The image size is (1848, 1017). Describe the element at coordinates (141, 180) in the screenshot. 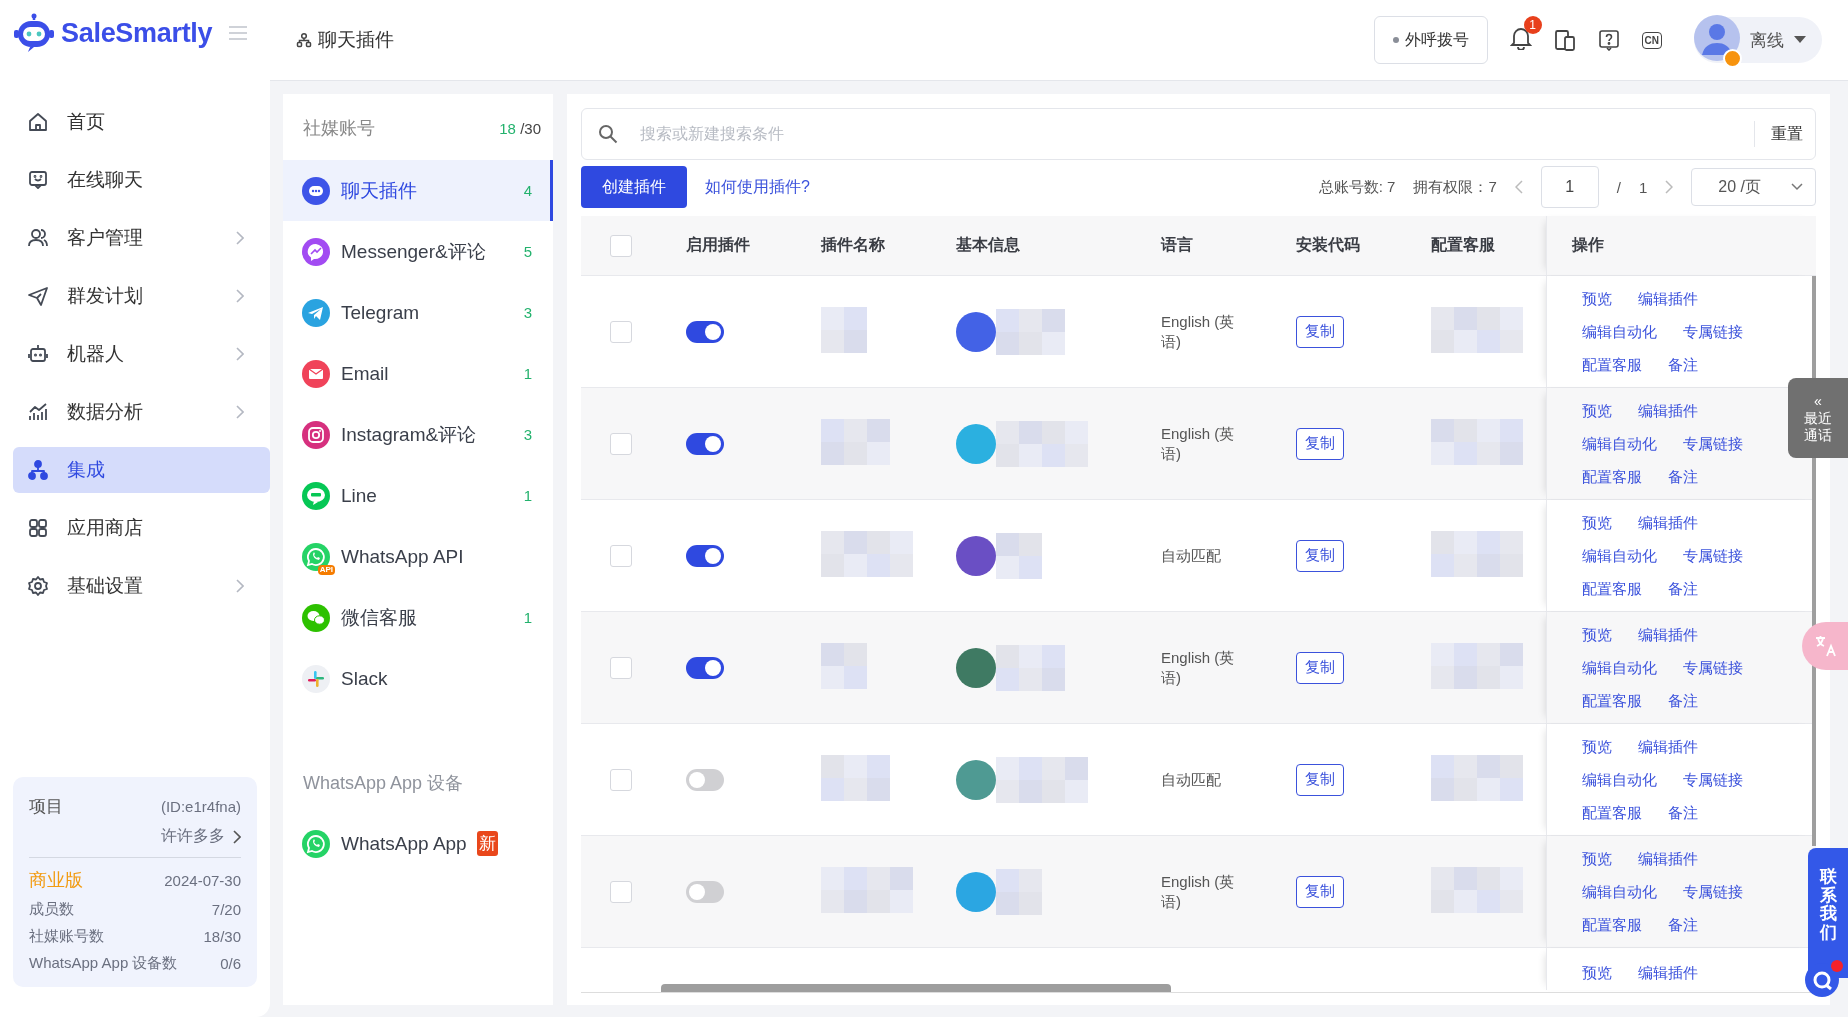

I see `nav-item: 在线聊天` at that location.